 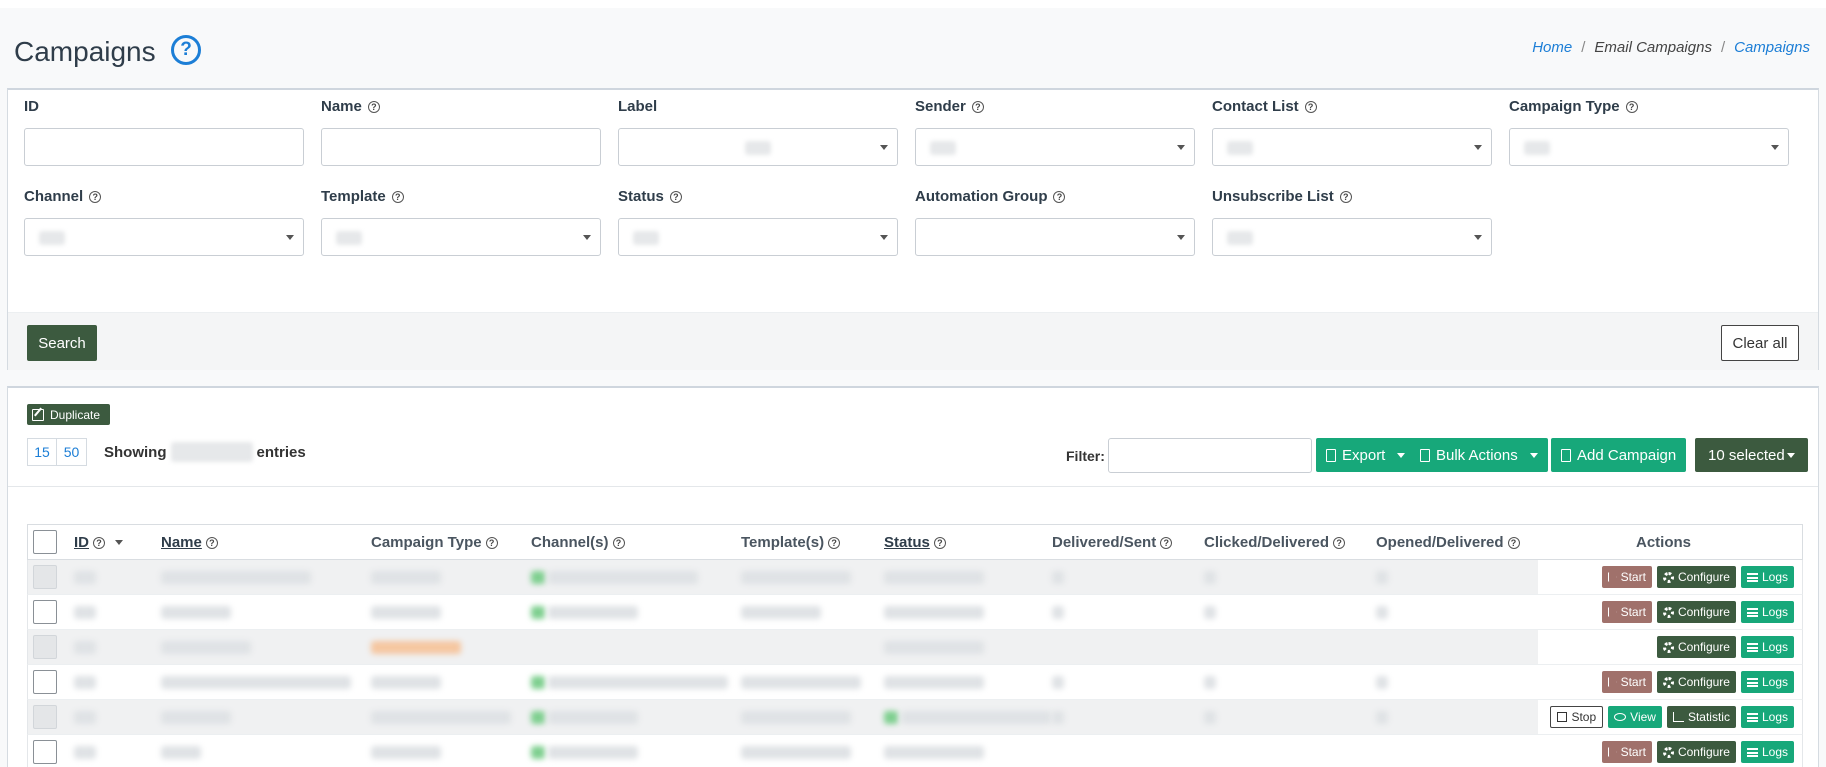 What do you see at coordinates (1264, 106) in the screenshot?
I see `filter-label-contact-list: Contact List?` at bounding box center [1264, 106].